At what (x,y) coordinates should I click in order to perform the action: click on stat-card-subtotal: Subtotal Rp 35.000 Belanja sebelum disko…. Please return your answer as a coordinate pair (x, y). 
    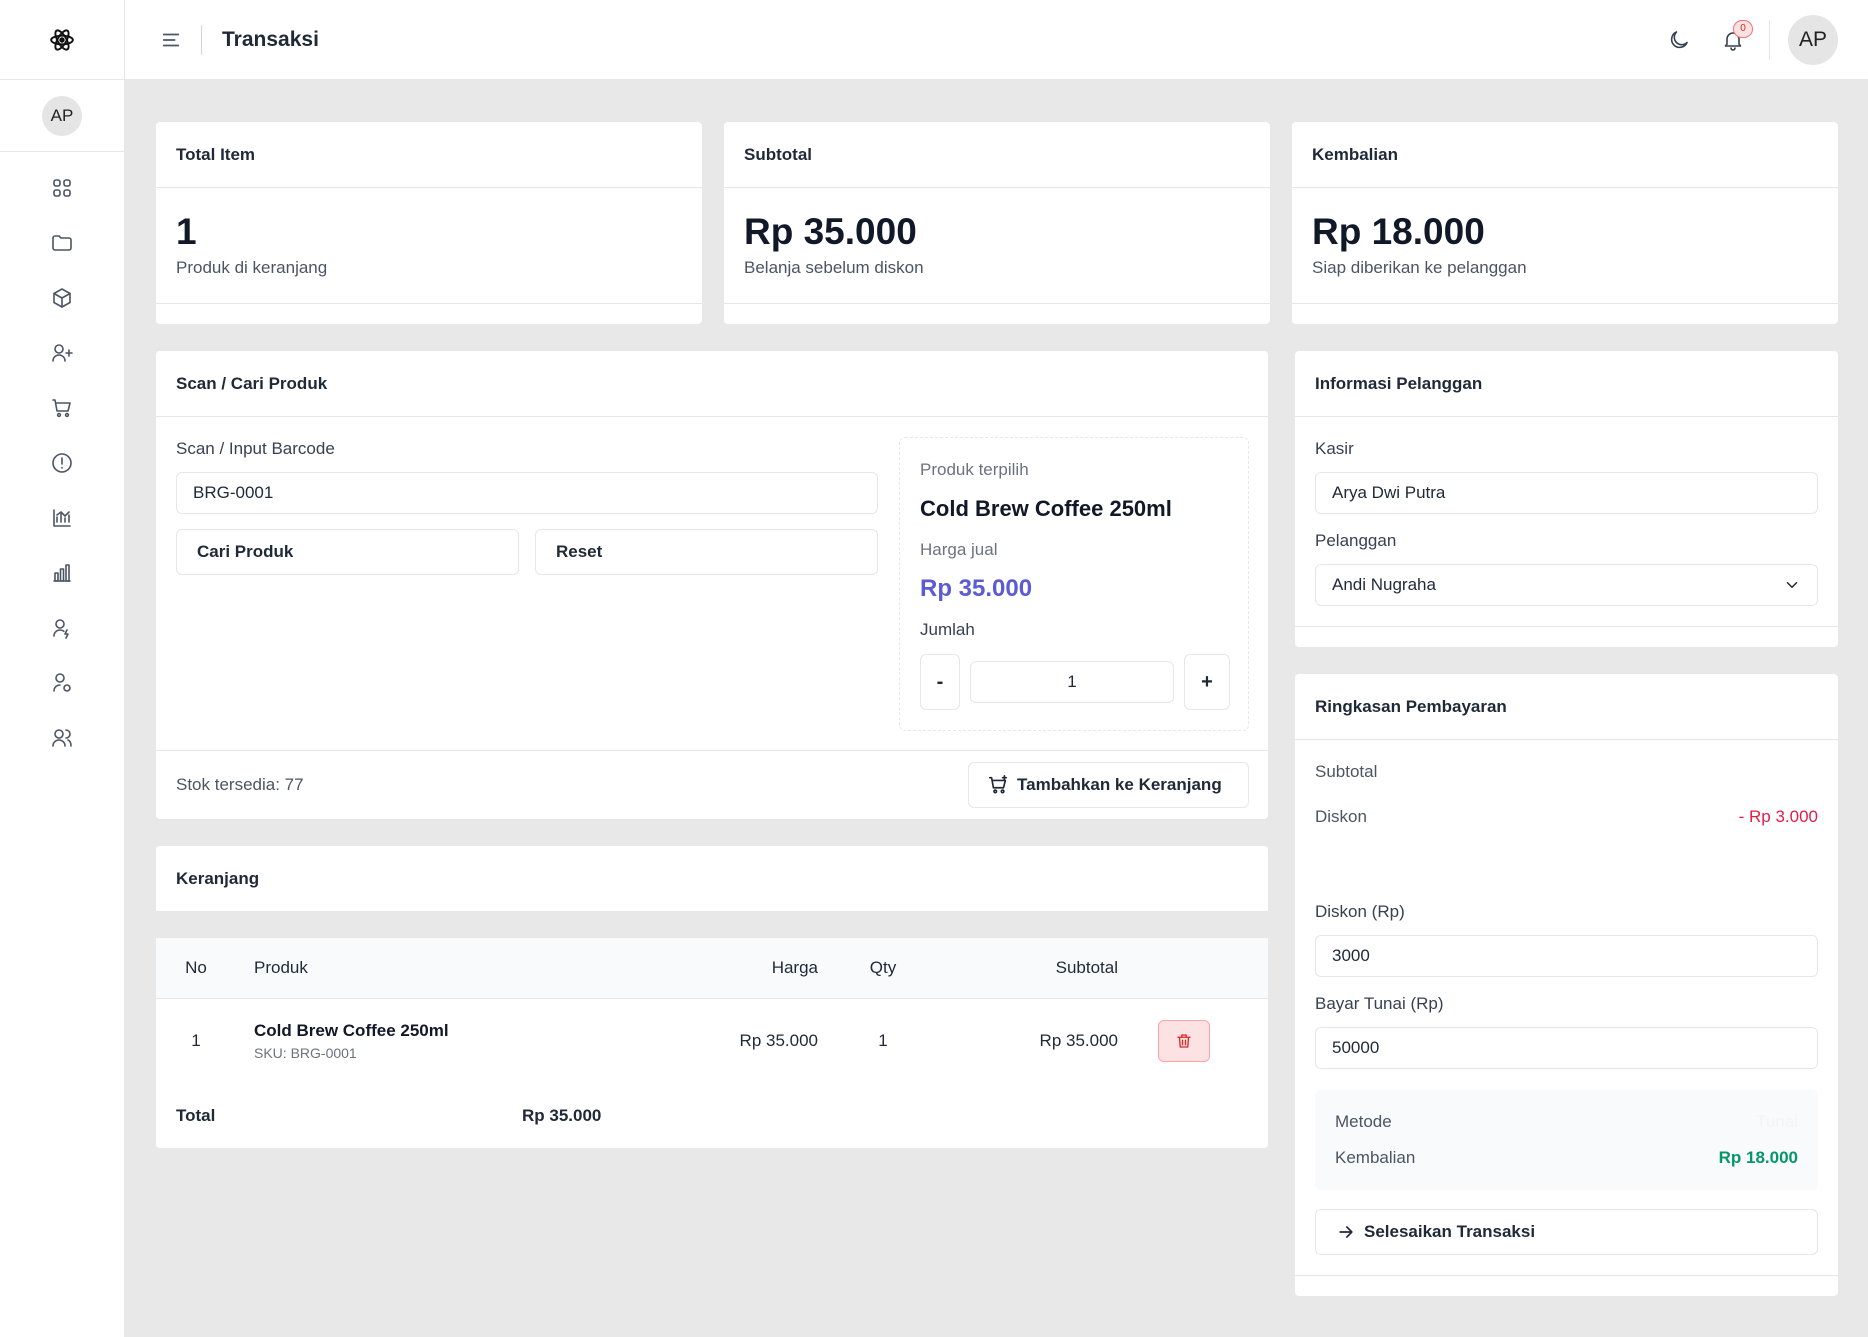
    Looking at the image, I should click on (997, 223).